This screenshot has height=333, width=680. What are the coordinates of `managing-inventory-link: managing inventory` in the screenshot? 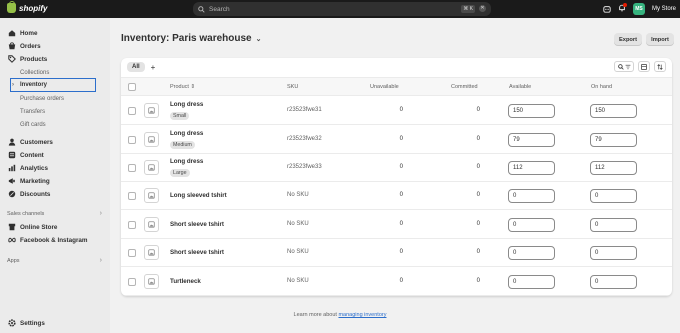 It's located at (362, 315).